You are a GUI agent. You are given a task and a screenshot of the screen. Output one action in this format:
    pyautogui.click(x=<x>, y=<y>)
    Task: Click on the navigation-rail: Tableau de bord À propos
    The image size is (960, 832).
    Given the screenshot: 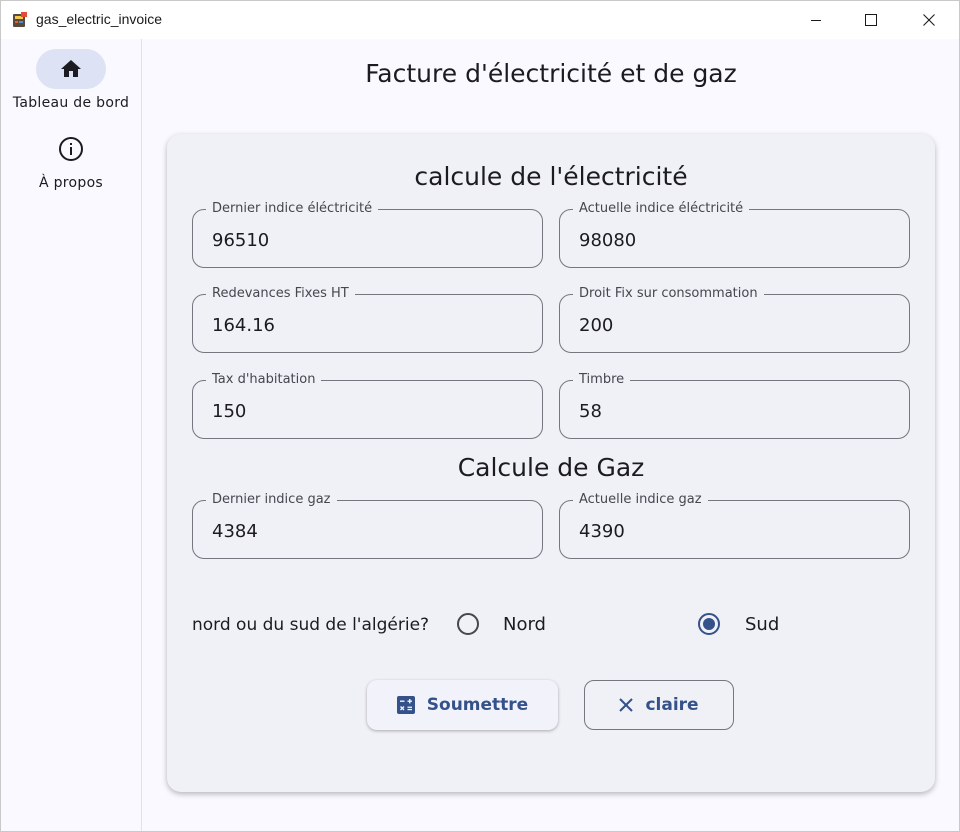 What is the action you would take?
    pyautogui.click(x=71, y=435)
    